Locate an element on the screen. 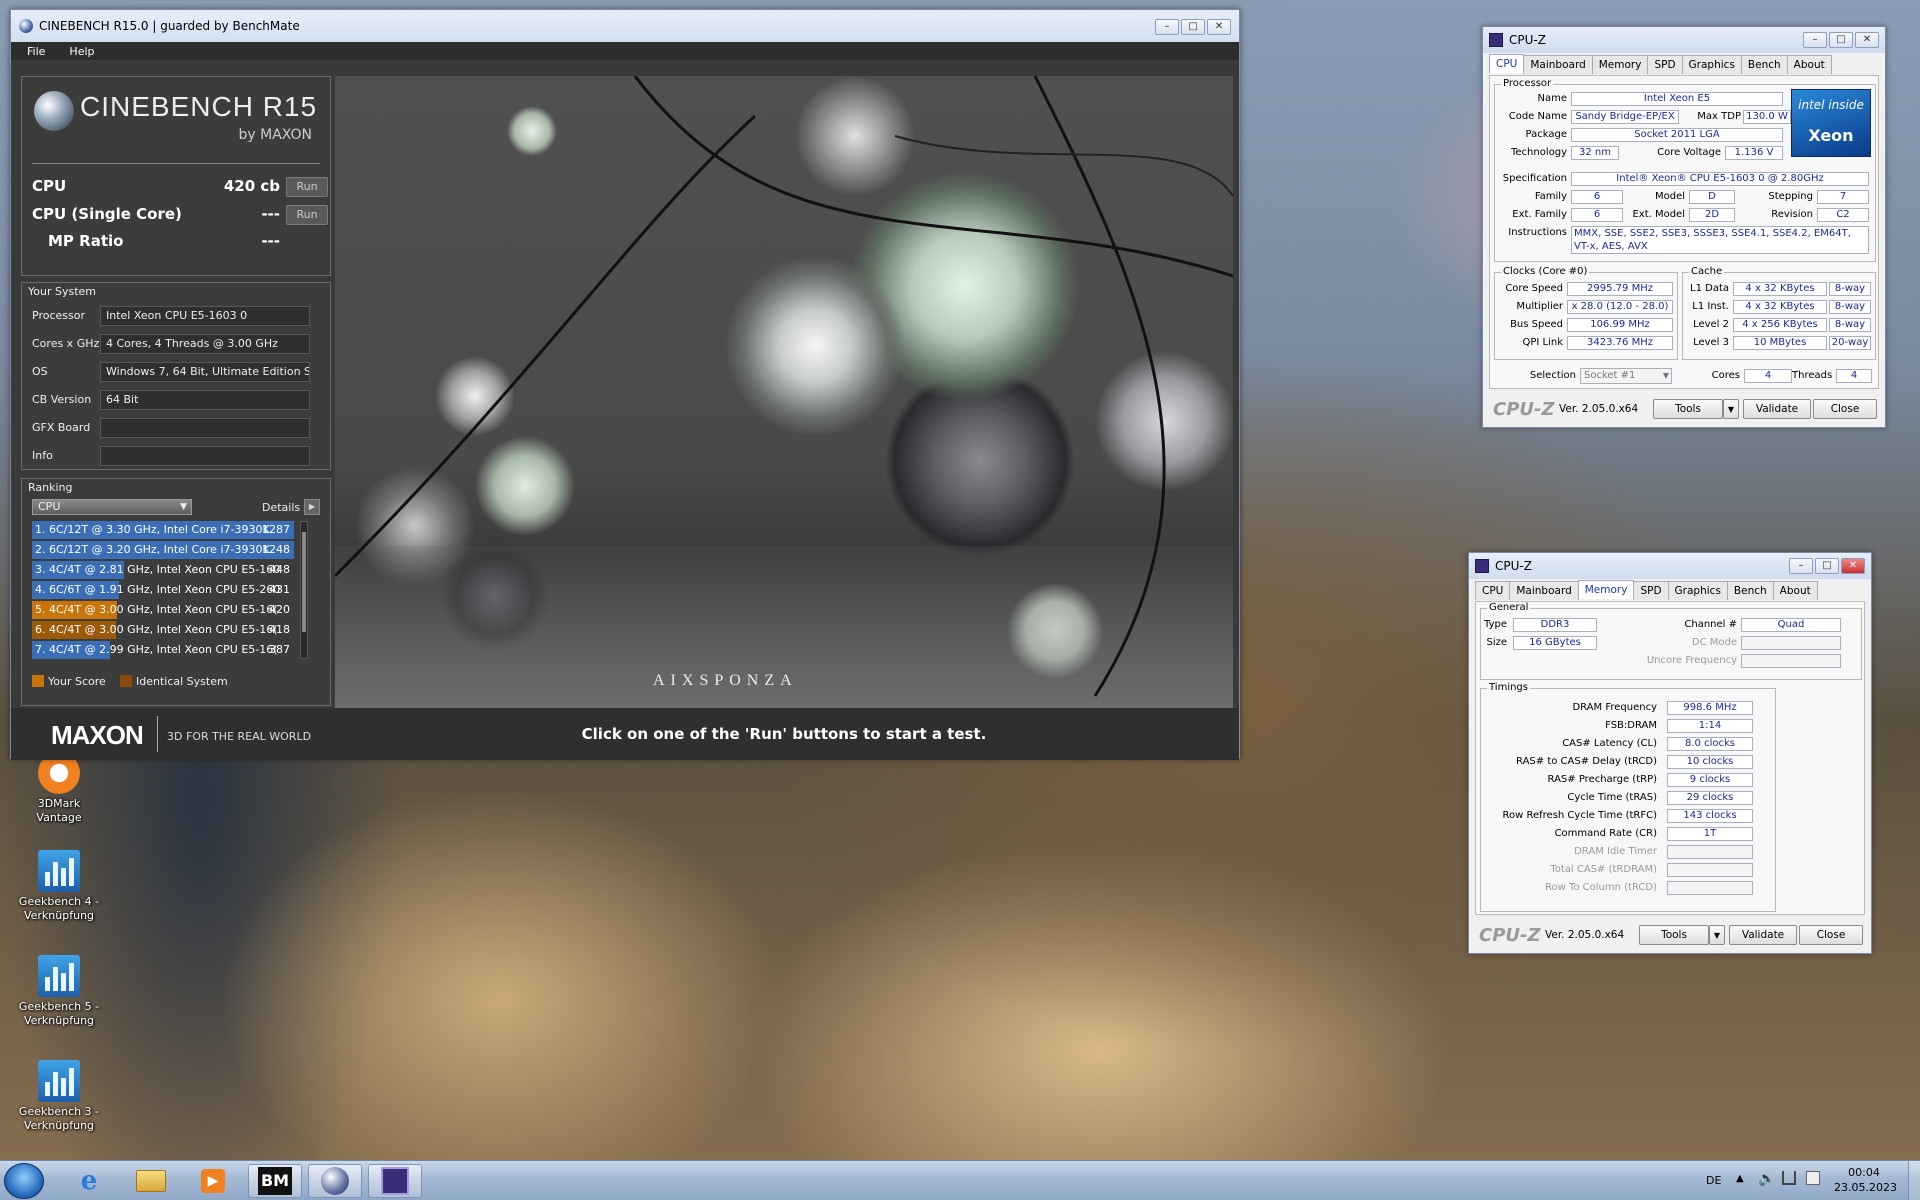 This screenshot has width=1920, height=1200. stepping-value: 7 is located at coordinates (1843, 197).